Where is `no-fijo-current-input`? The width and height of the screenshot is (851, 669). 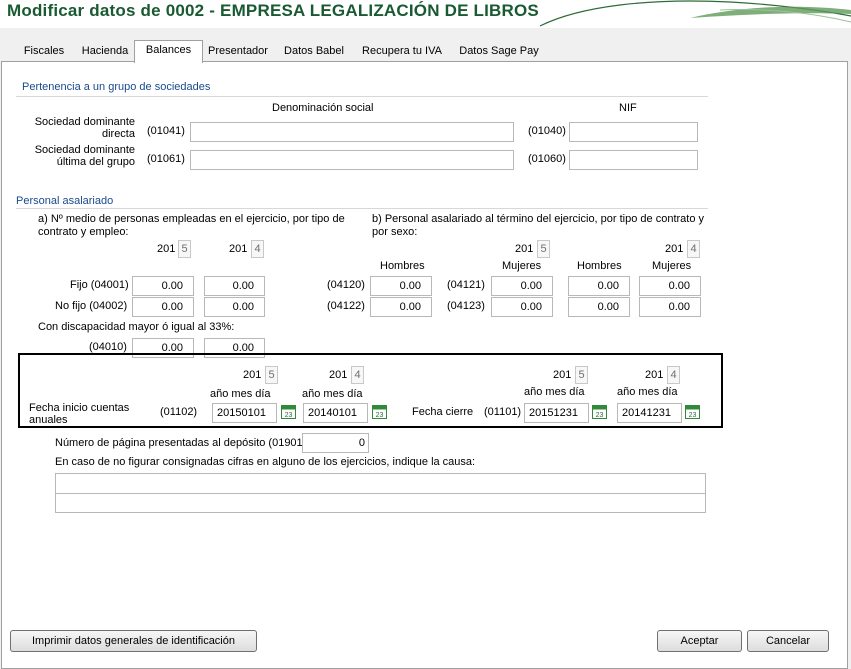
no-fijo-current-input is located at coordinates (163, 307).